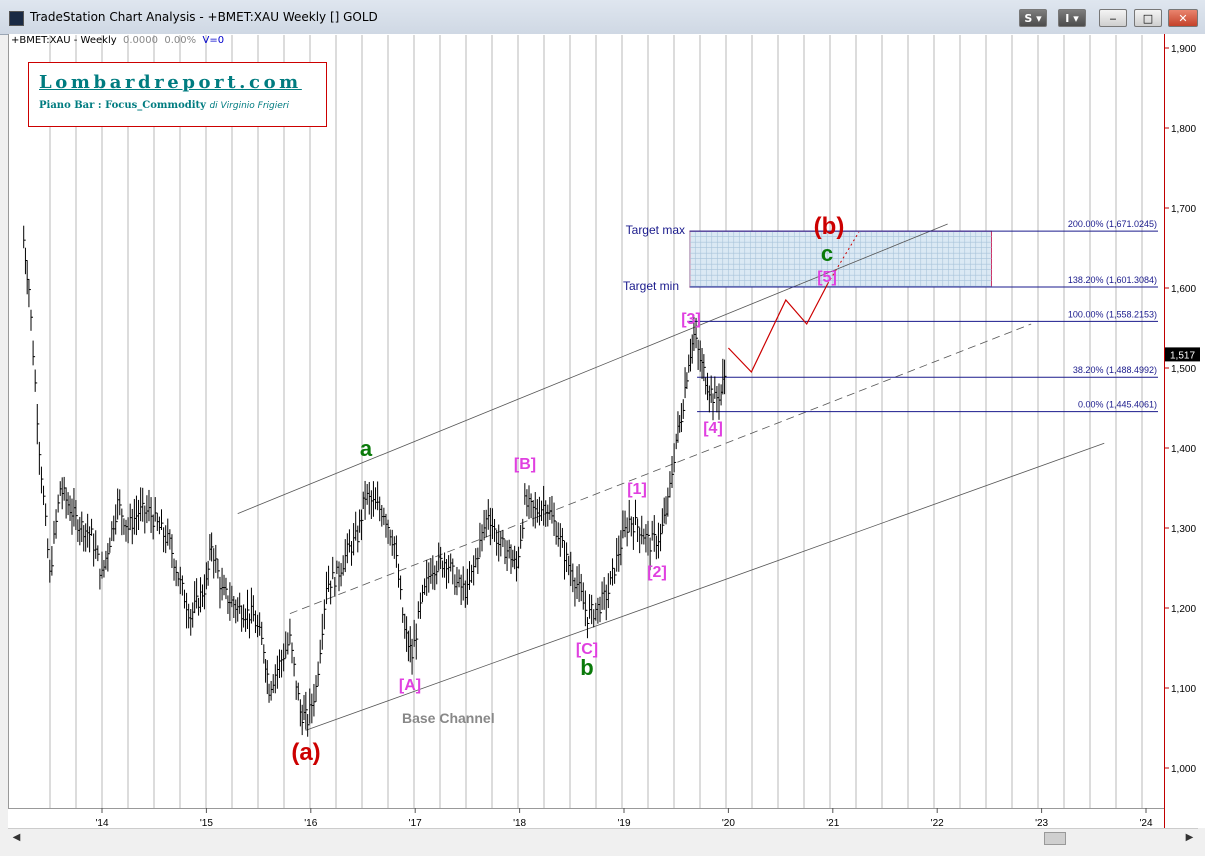 The height and width of the screenshot is (856, 1205). What do you see at coordinates (122, 105) in the screenshot?
I see `logo-subtitle-text: Piano Bar : Focus_Commodity` at bounding box center [122, 105].